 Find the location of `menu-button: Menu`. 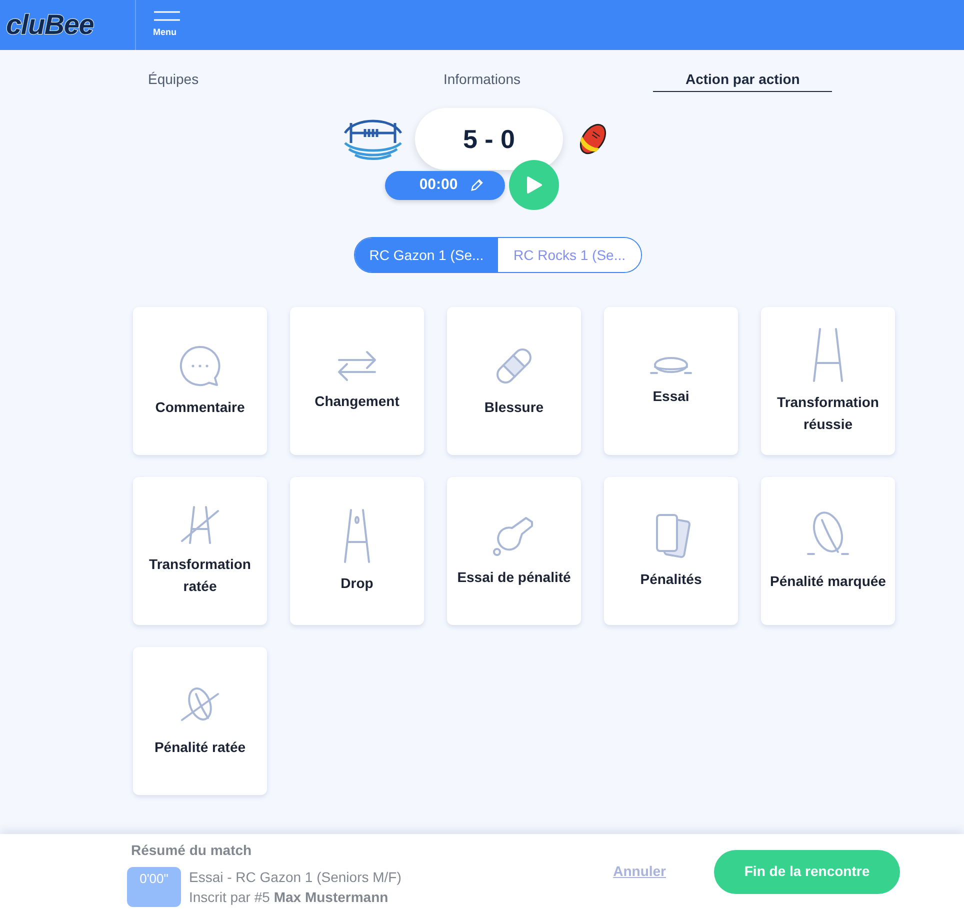

menu-button: Menu is located at coordinates (167, 25).